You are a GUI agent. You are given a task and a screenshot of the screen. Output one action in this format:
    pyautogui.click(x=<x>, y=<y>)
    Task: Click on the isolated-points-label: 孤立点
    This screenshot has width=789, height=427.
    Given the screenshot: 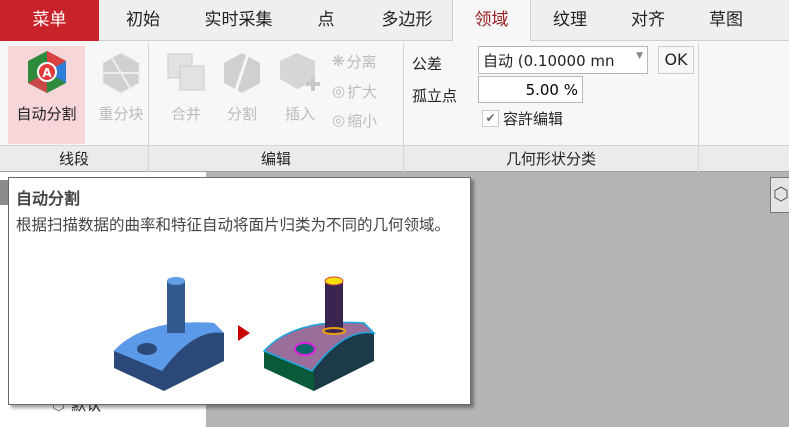 What is the action you would take?
    pyautogui.click(x=435, y=96)
    